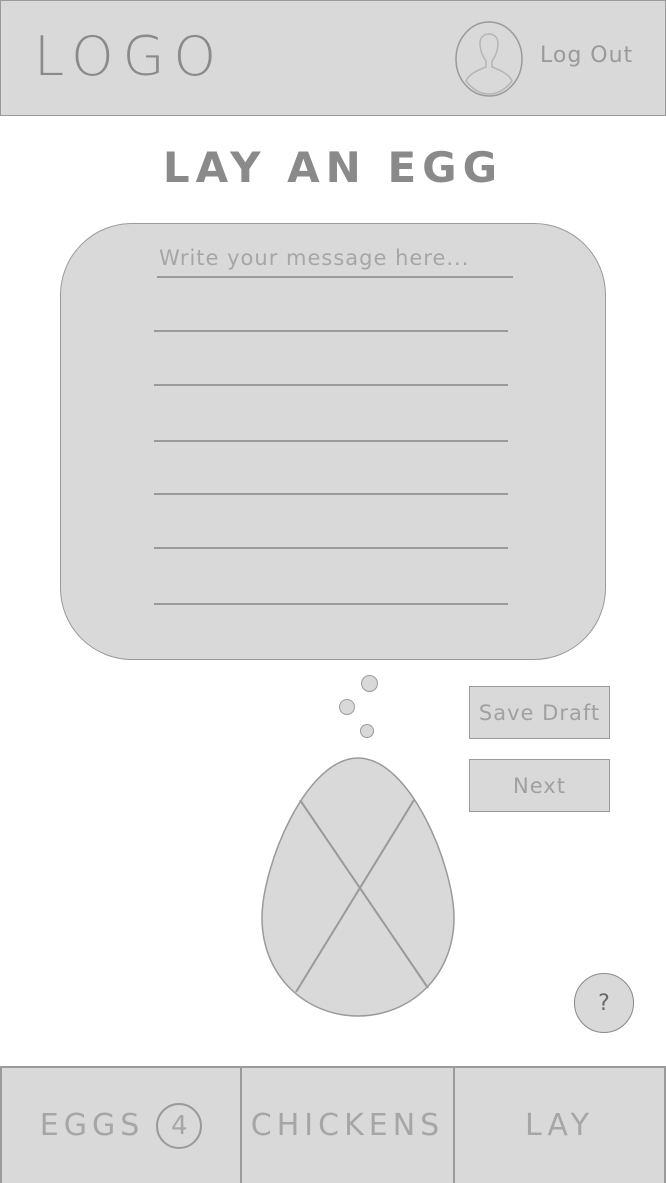 This screenshot has width=666, height=1183. Describe the element at coordinates (129, 57) in the screenshot. I see `logo: LOGO` at that location.